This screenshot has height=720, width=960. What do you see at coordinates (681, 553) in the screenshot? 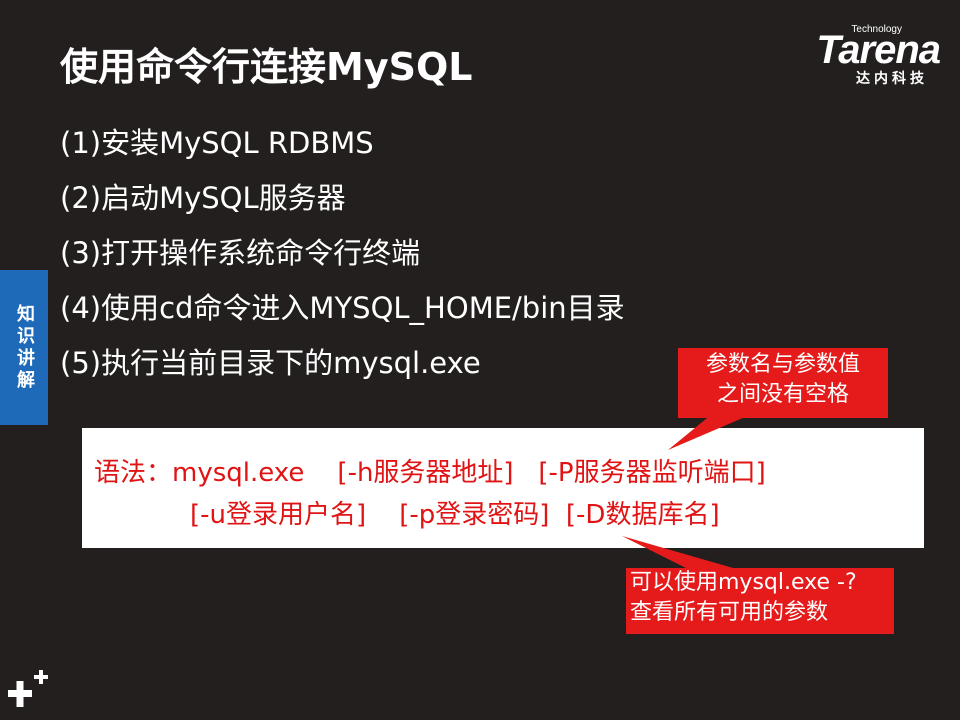
I see `callout-bottom-pointer` at bounding box center [681, 553].